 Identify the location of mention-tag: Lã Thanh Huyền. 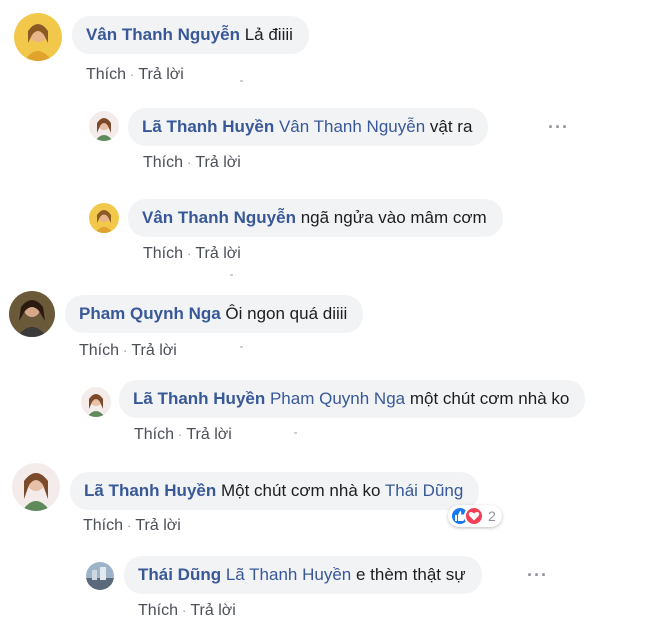
(288, 574).